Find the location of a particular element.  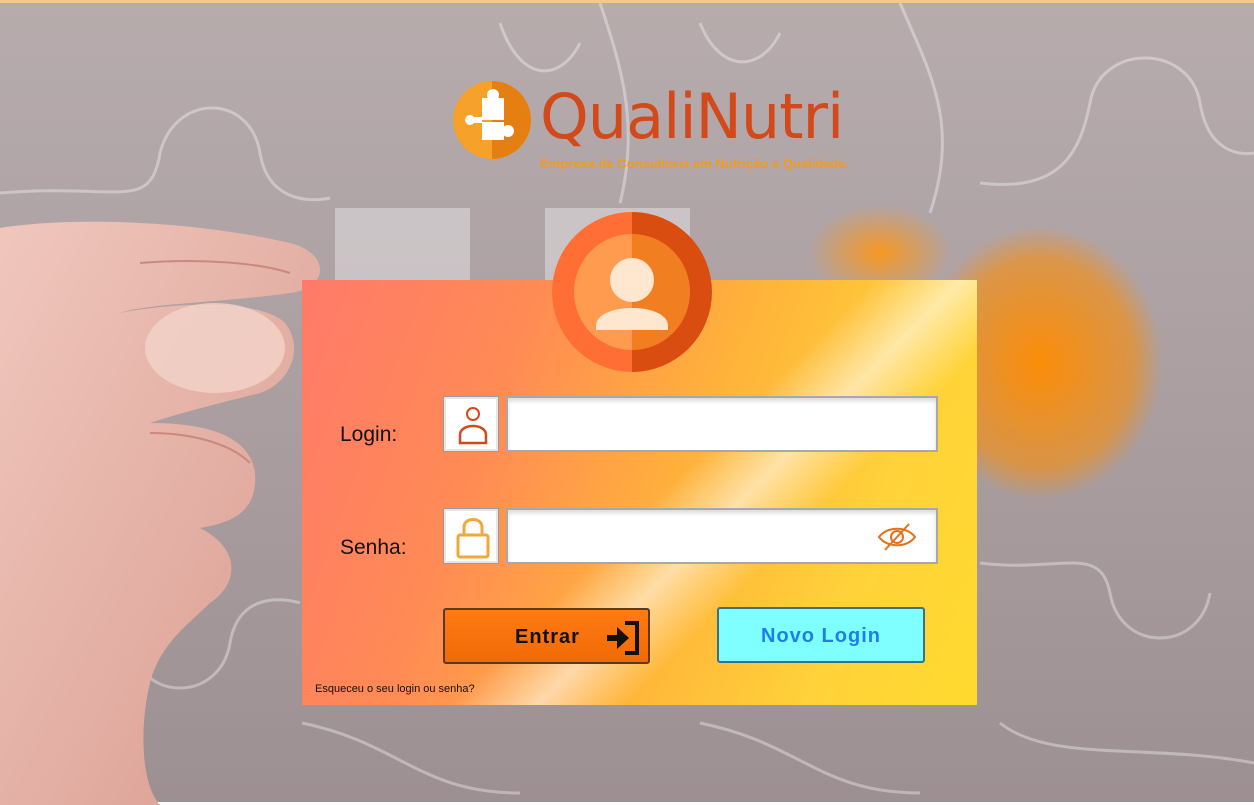

new-login-button-label: Novo Login is located at coordinates (821, 636).